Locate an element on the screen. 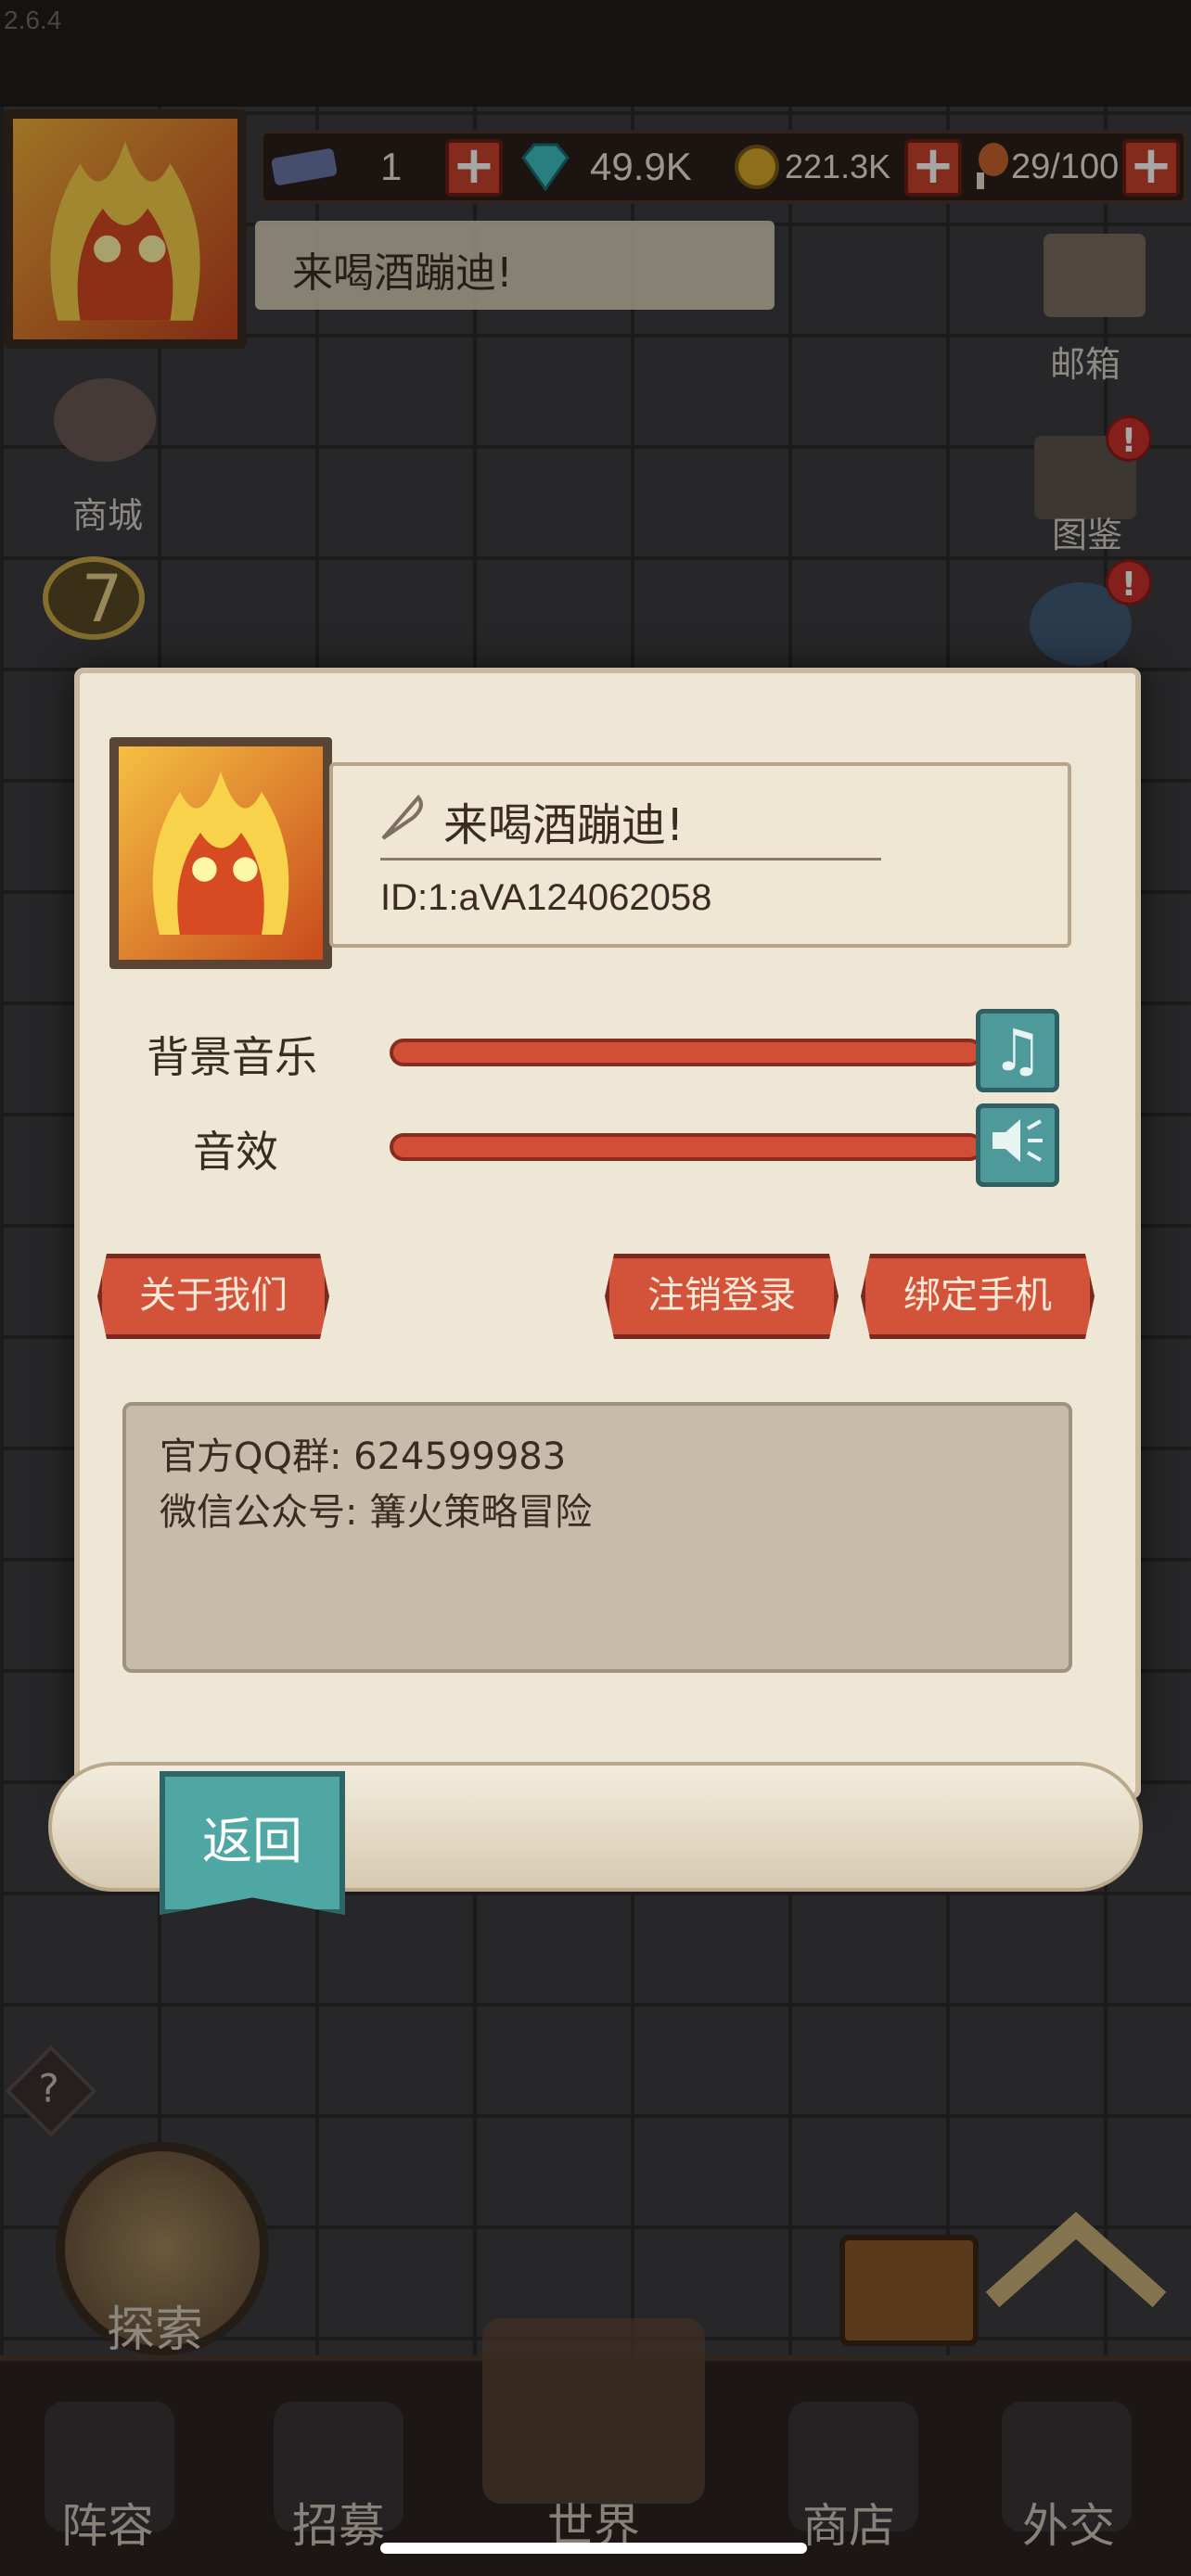 The width and height of the screenshot is (1191, 2576). dialog-player-avatar is located at coordinates (220, 853).